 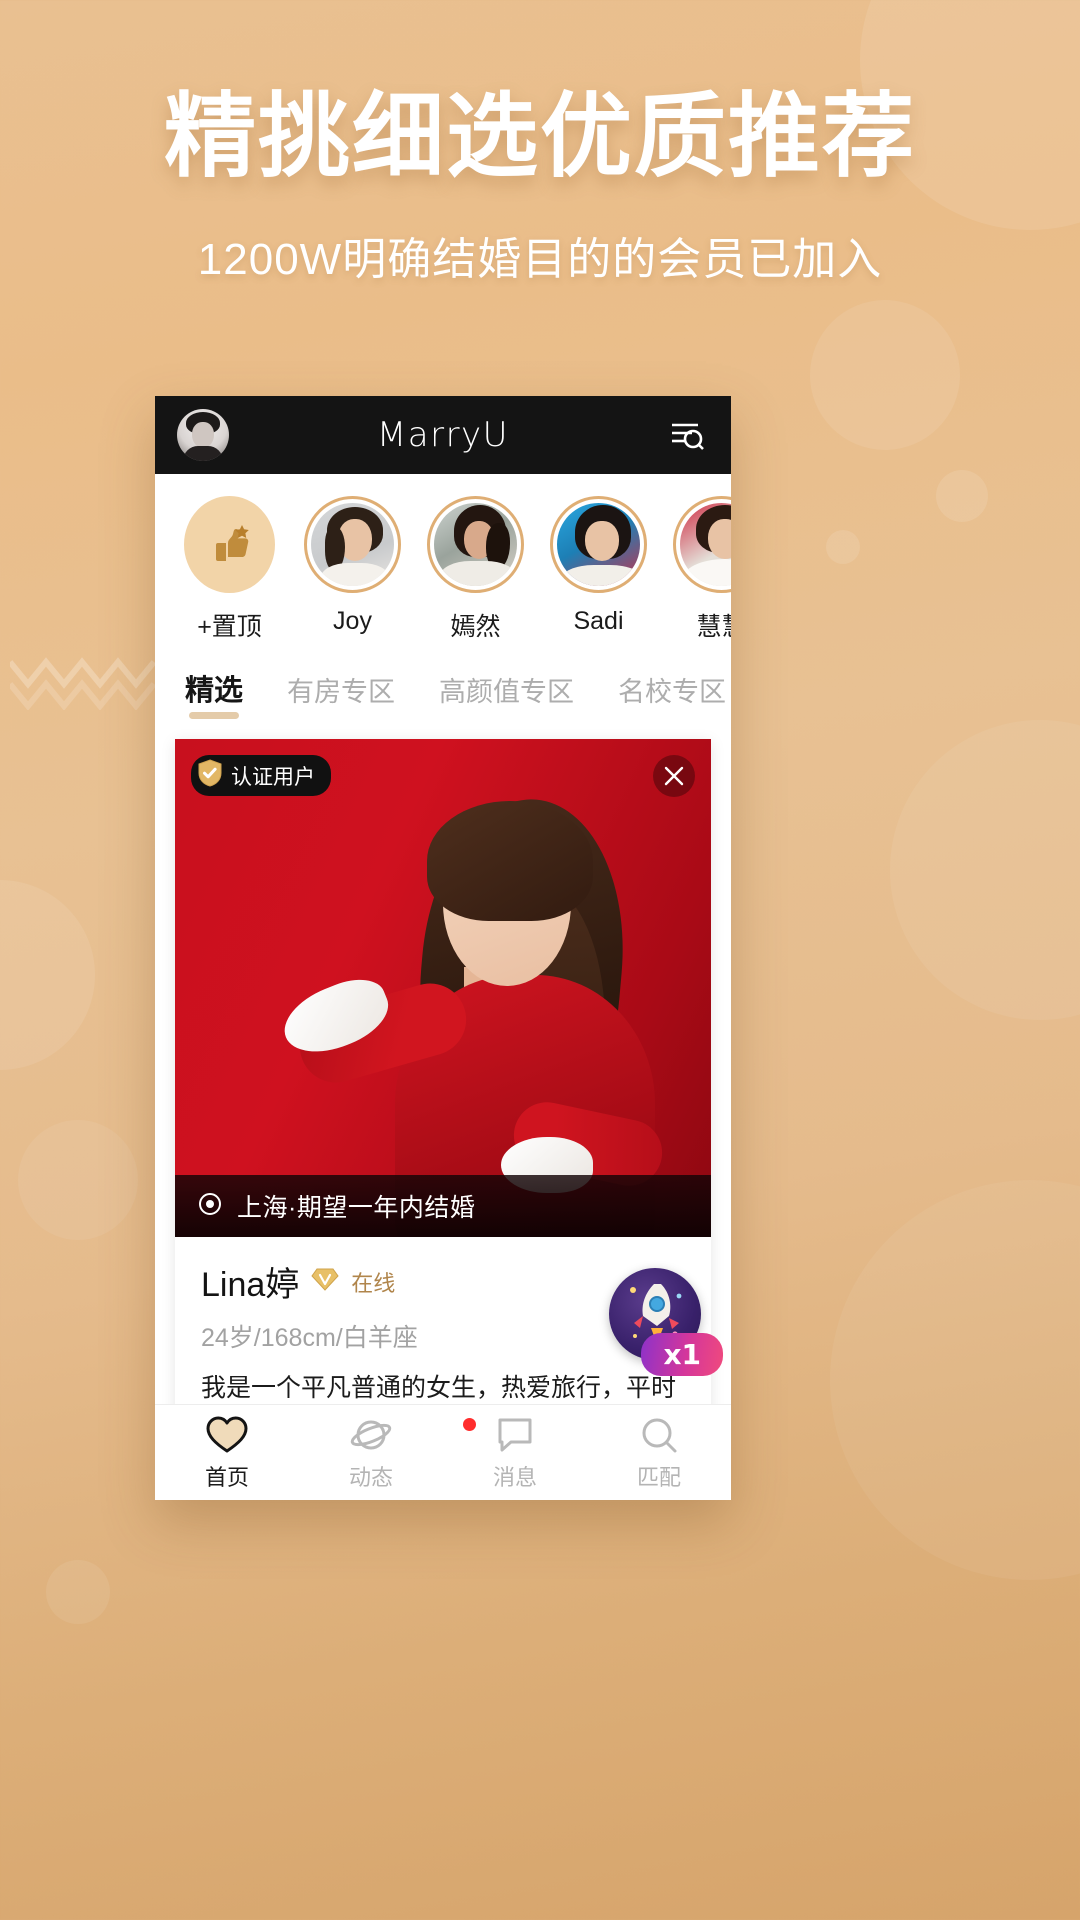 What do you see at coordinates (273, 777) in the screenshot?
I see `status-badge-label: 认证用户` at bounding box center [273, 777].